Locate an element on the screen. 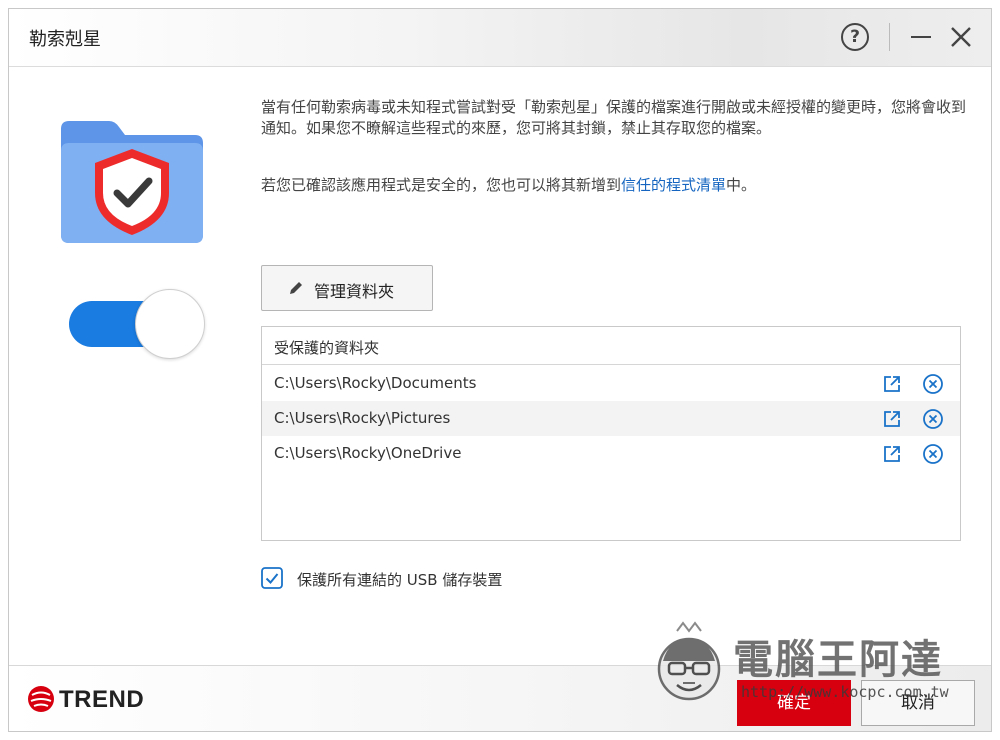 The image size is (1000, 740). title-bar: 勒索剋星 ? is located at coordinates (500, 38).